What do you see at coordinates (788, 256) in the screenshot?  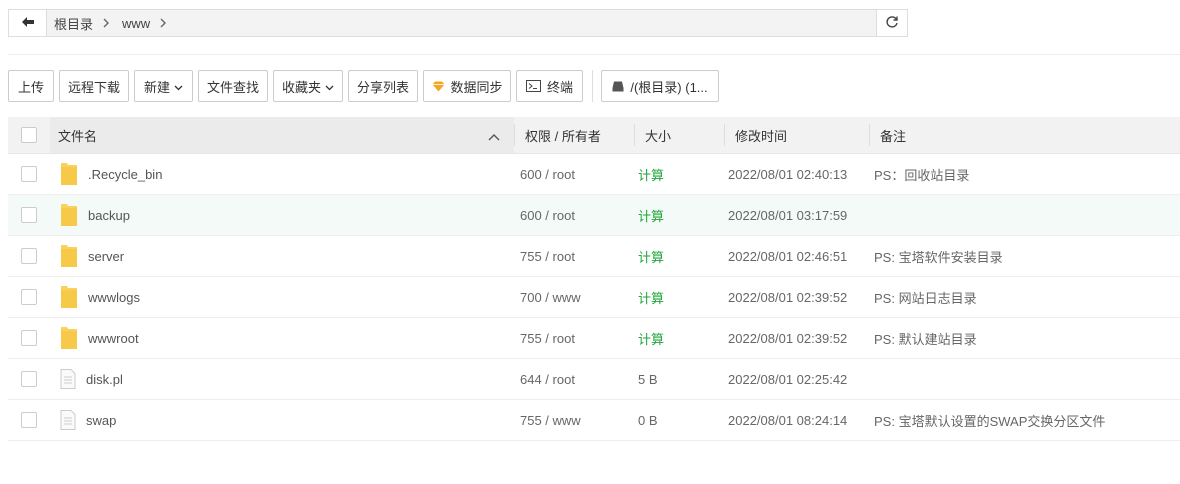 I see `file-mtime: 2022/08/01 02:46:51` at bounding box center [788, 256].